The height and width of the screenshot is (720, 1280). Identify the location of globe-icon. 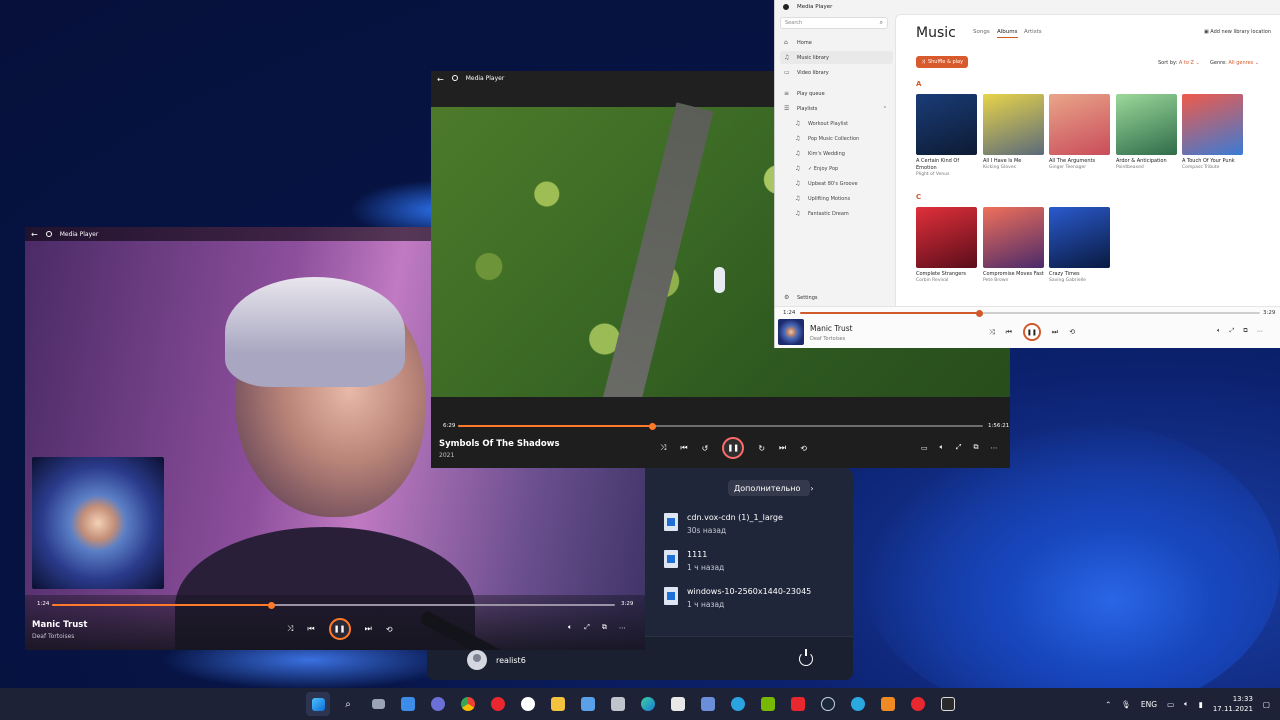
(858, 704).